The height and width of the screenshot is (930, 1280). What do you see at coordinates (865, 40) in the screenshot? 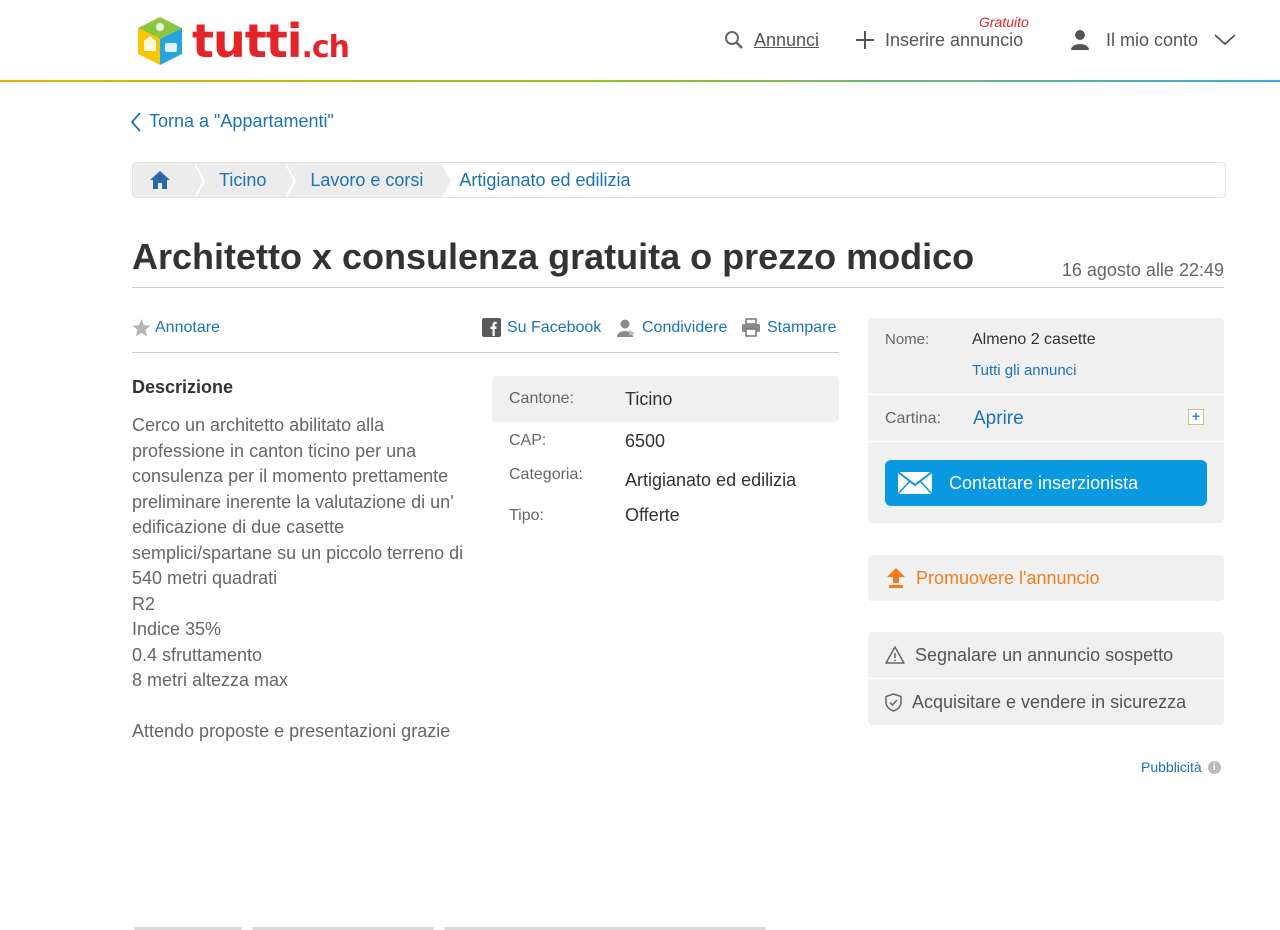
I see `plus-icon` at bounding box center [865, 40].